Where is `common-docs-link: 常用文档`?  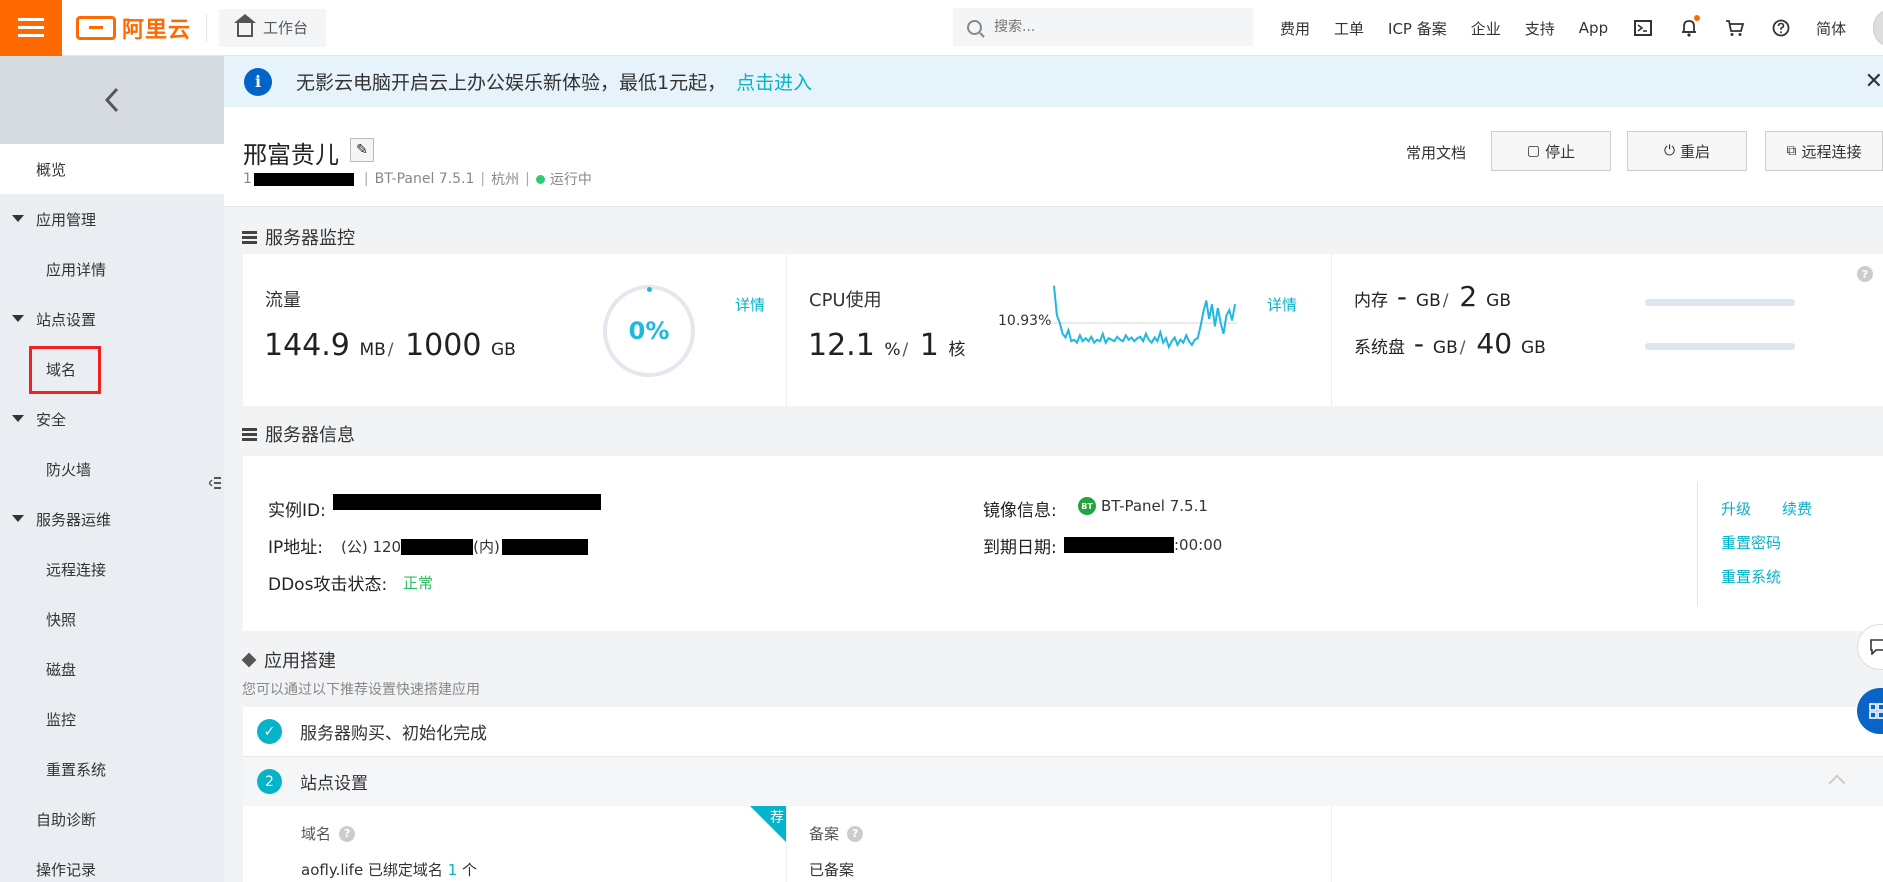 common-docs-link: 常用文档 is located at coordinates (1436, 152).